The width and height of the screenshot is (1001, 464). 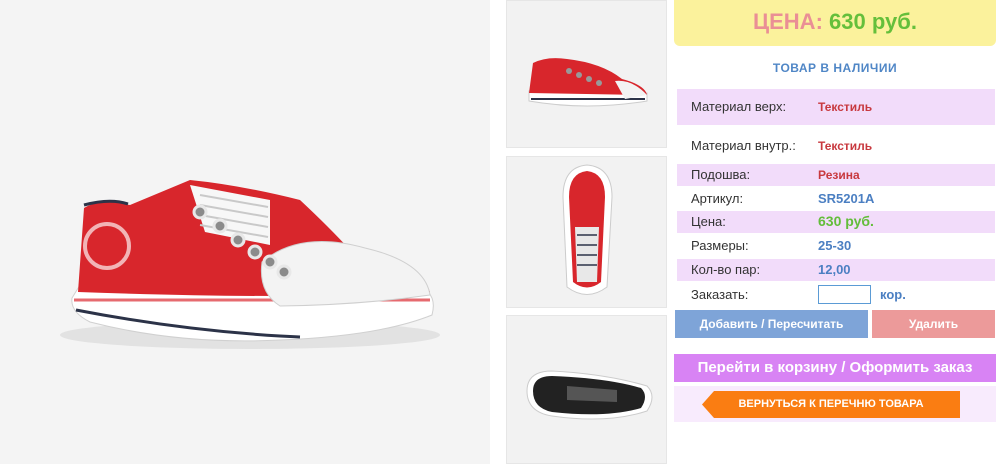 I want to click on detail-row-material-inner: Материал внутр.: Текстиль, so click(x=836, y=146).